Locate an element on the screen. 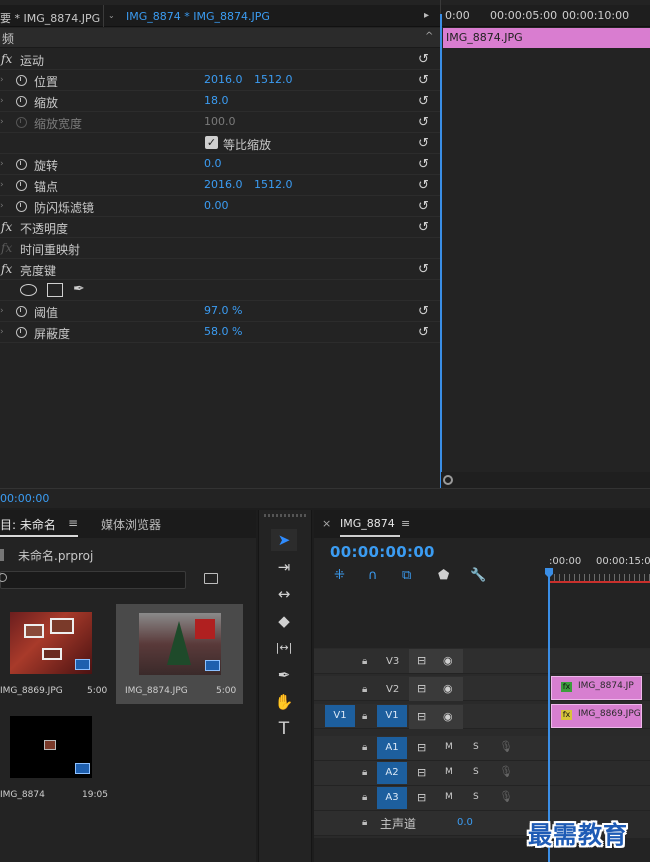 The width and height of the screenshot is (650, 862). playhead-timecode: 00:00:00:00 is located at coordinates (382, 552).